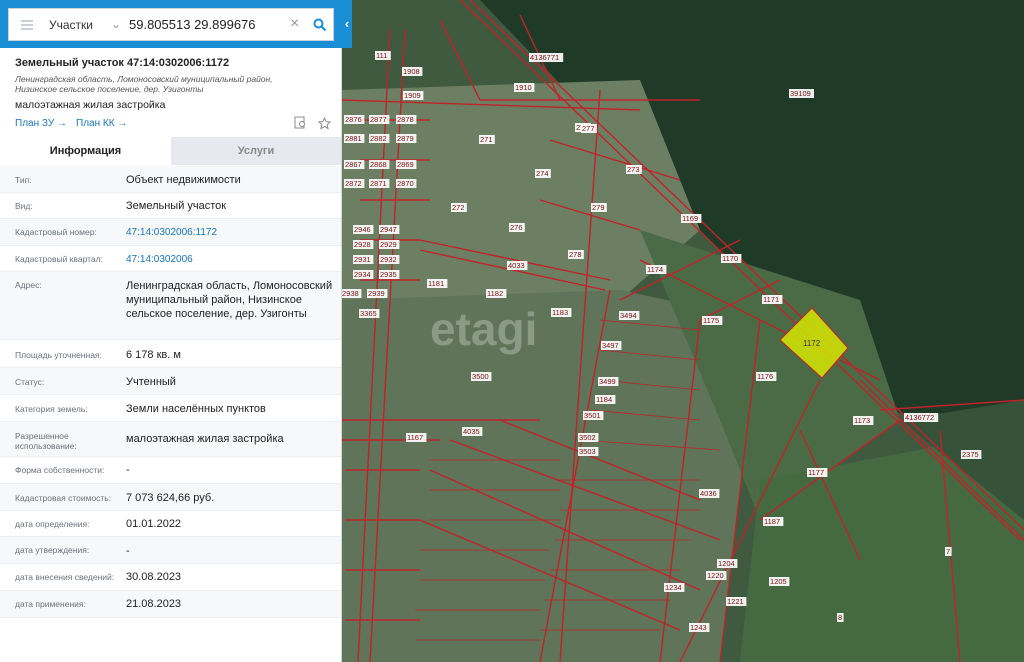 The width and height of the screenshot is (1024, 662). I want to click on parcel-label: 2929, so click(388, 244).